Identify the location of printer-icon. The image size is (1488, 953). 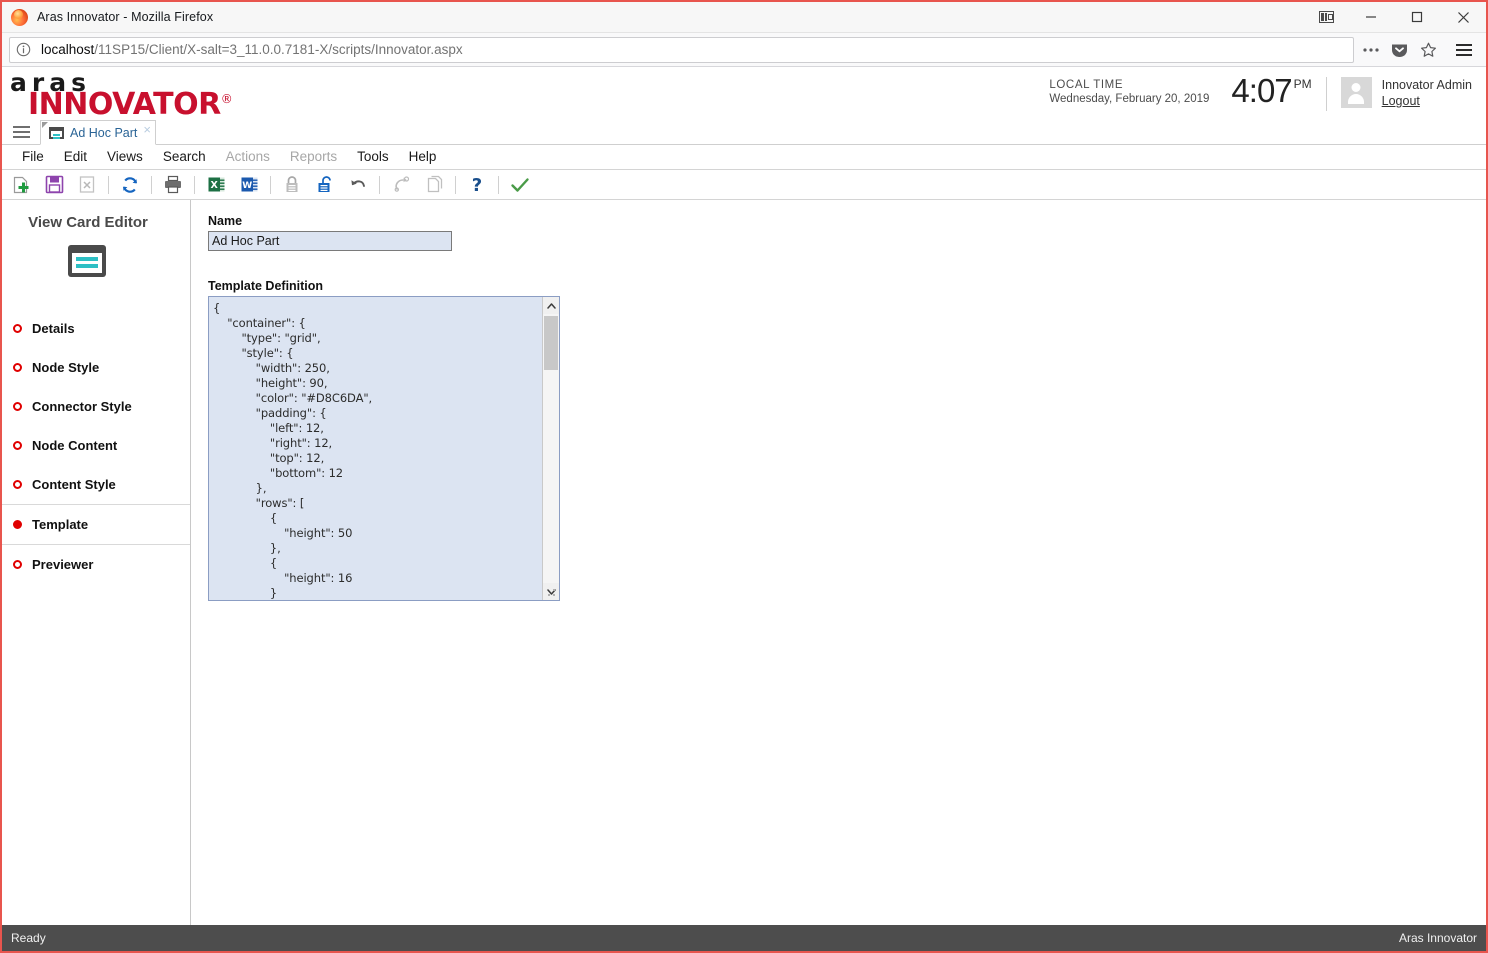
(173, 185).